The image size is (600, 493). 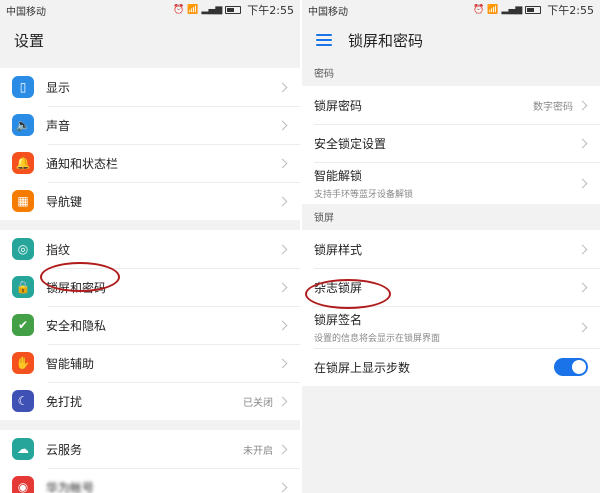 I want to click on lock-password-item: 锁屏密码 数字密码, so click(x=451, y=105).